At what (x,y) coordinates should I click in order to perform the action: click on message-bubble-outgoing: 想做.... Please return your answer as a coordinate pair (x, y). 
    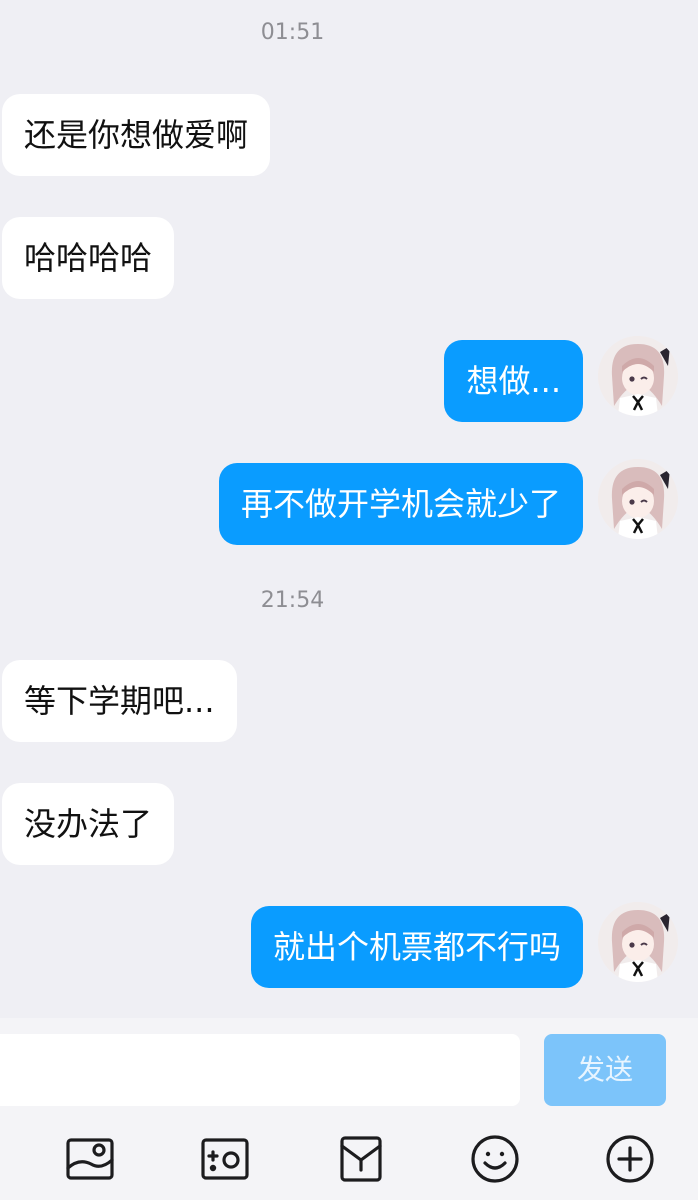
    Looking at the image, I should click on (513, 381).